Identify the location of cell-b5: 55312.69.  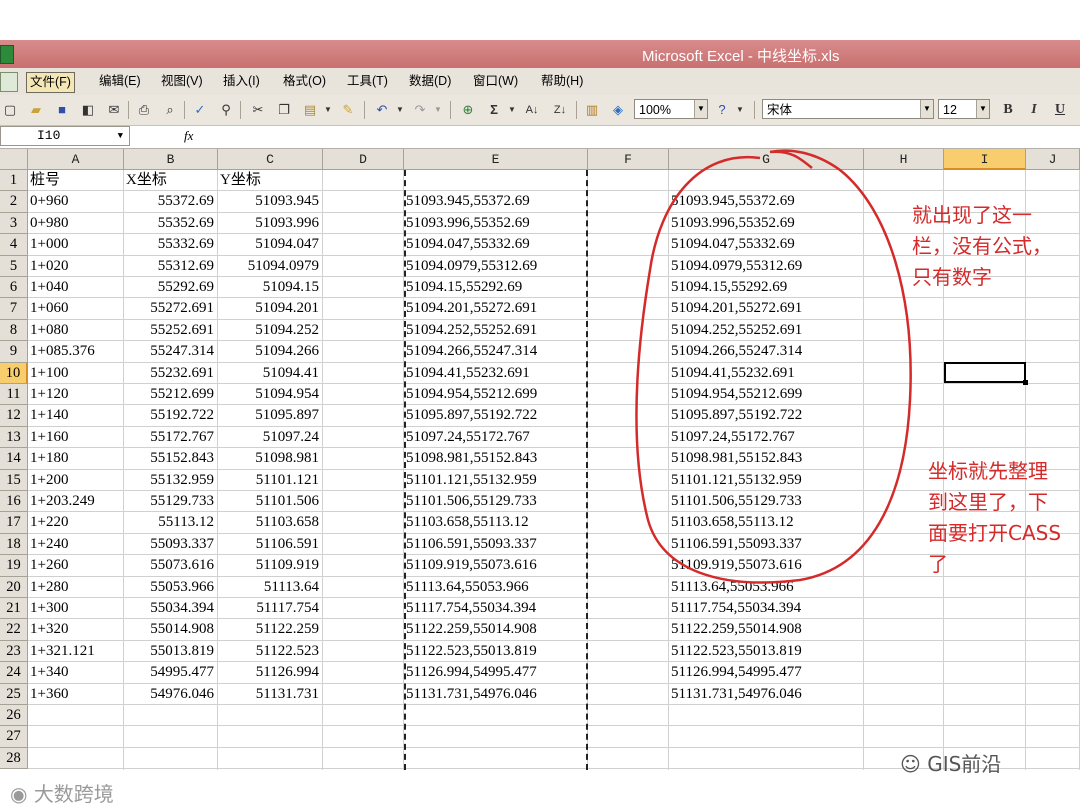
(169, 266).